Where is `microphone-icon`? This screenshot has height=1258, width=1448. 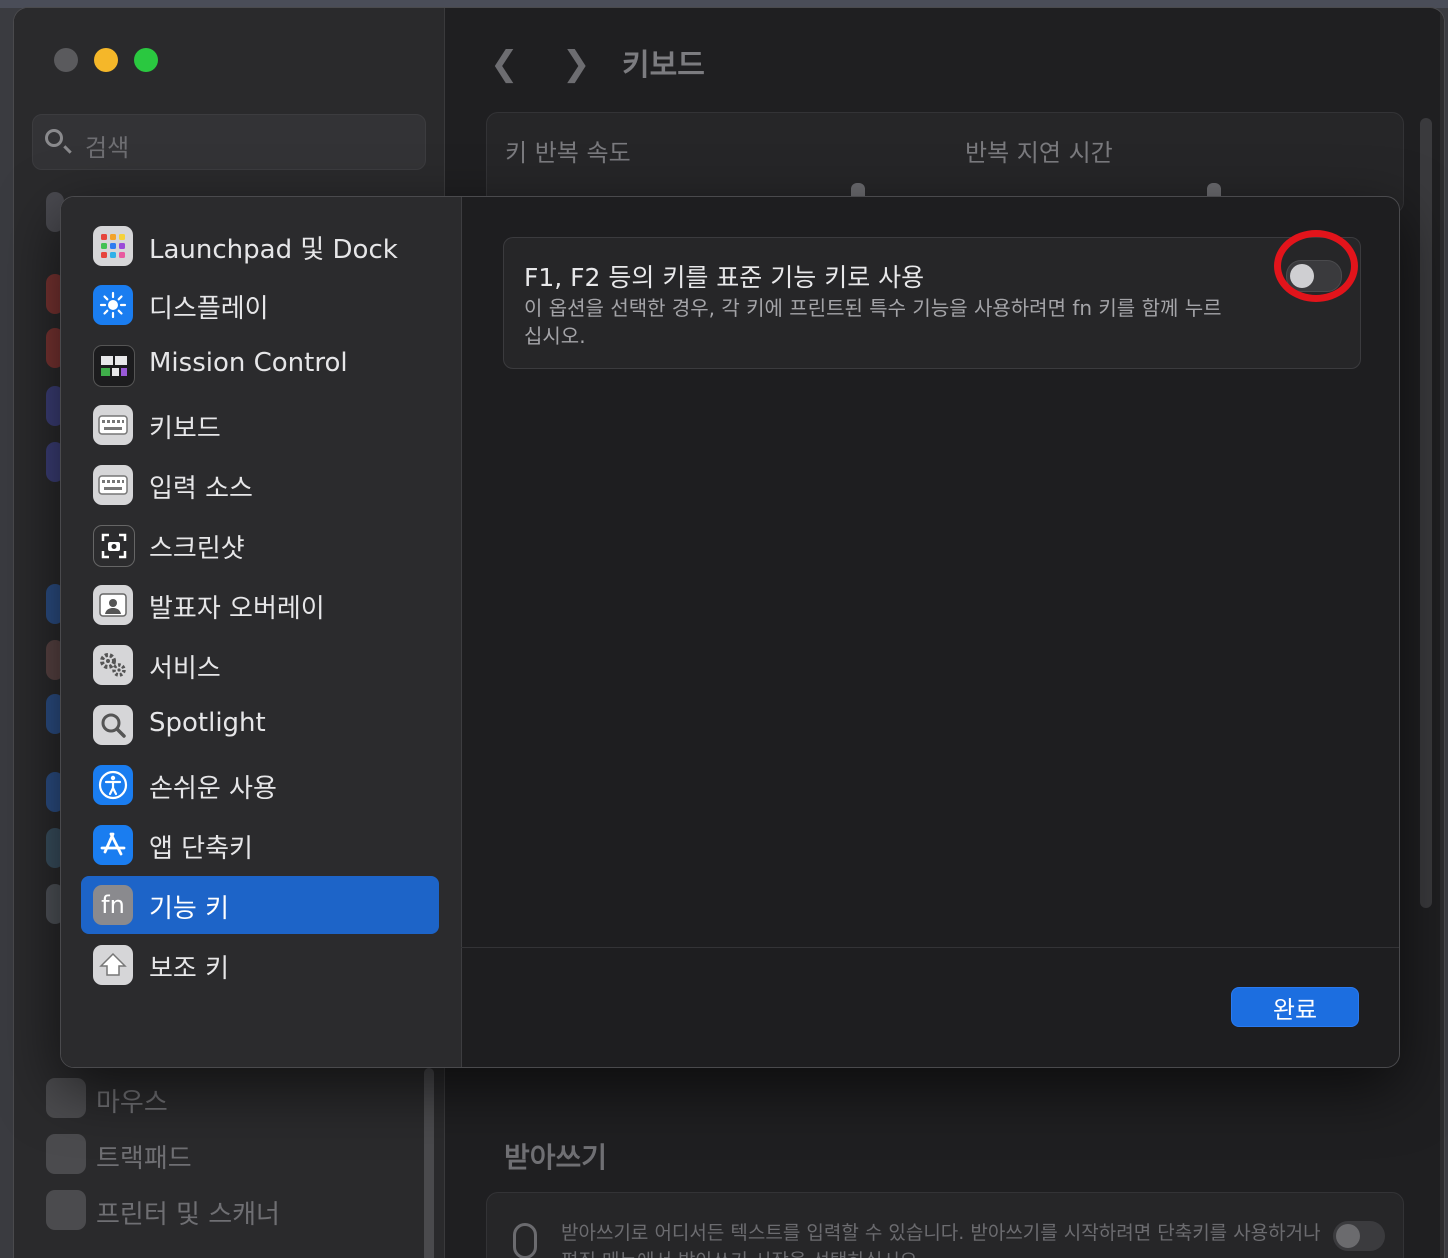
microphone-icon is located at coordinates (525, 1240).